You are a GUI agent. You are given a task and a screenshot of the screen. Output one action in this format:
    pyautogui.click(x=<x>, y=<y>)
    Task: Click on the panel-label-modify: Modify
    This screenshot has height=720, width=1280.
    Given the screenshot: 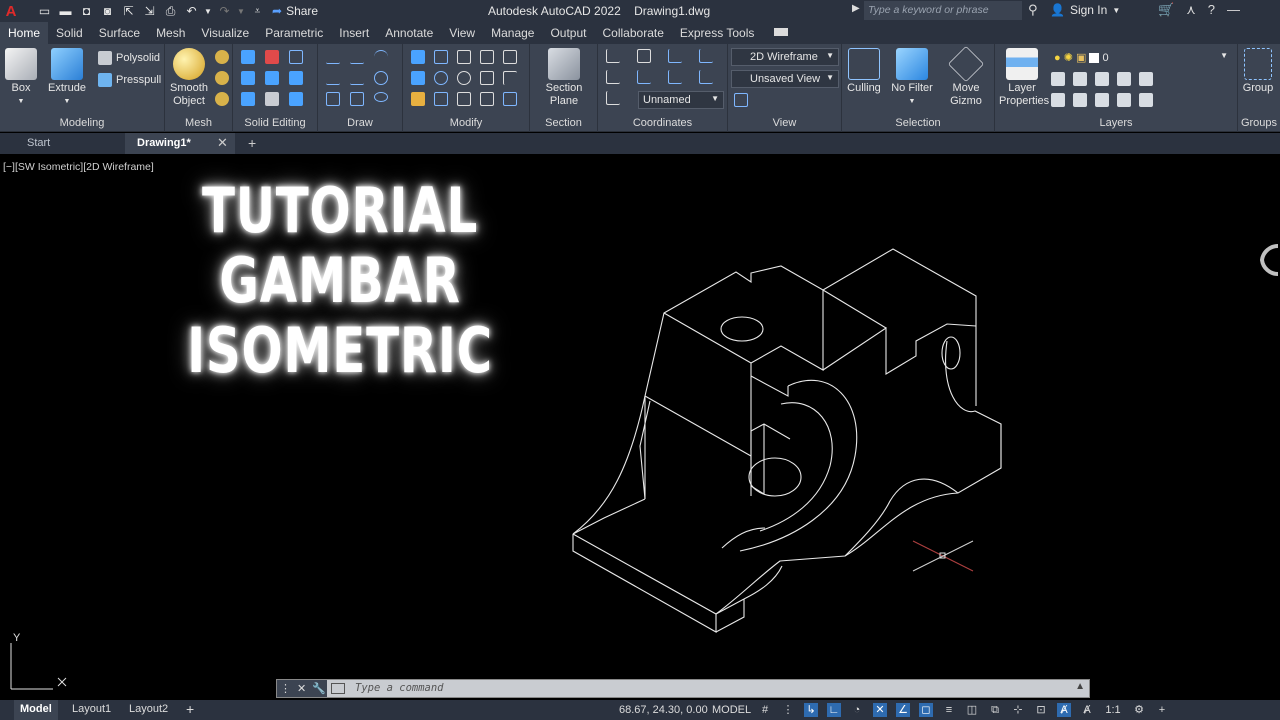 What is the action you would take?
    pyautogui.click(x=466, y=123)
    